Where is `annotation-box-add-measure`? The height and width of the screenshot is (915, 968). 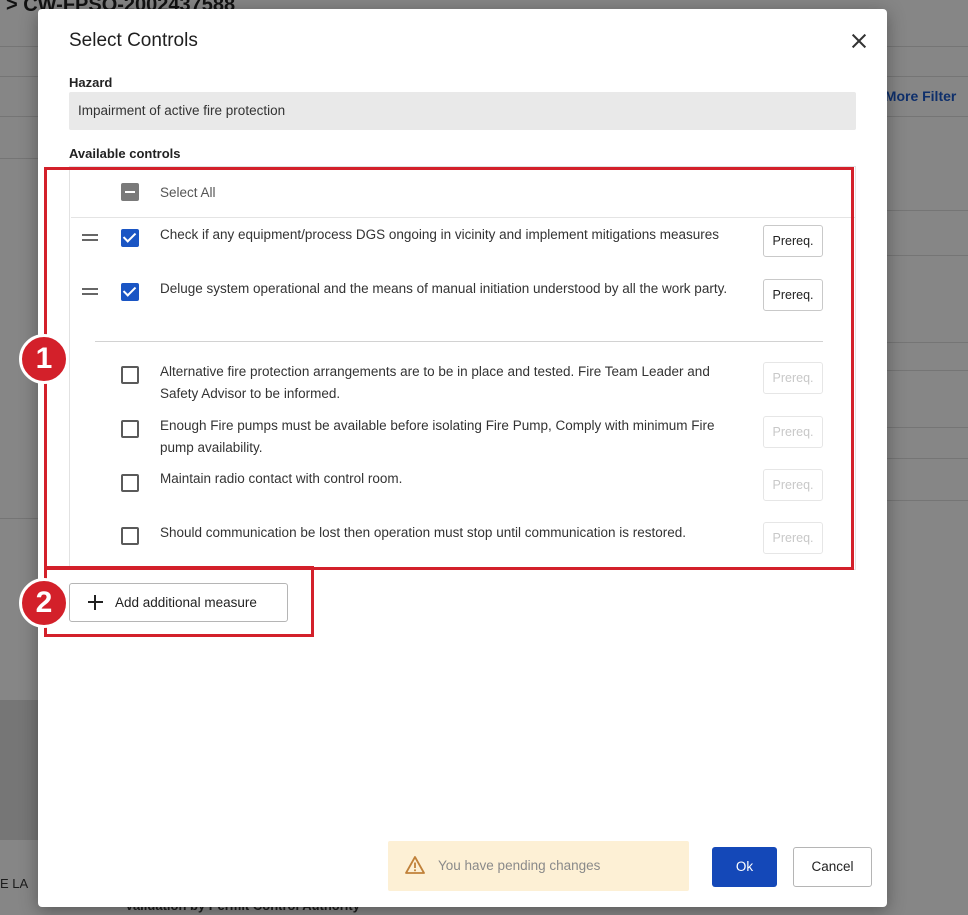 annotation-box-add-measure is located at coordinates (179, 601).